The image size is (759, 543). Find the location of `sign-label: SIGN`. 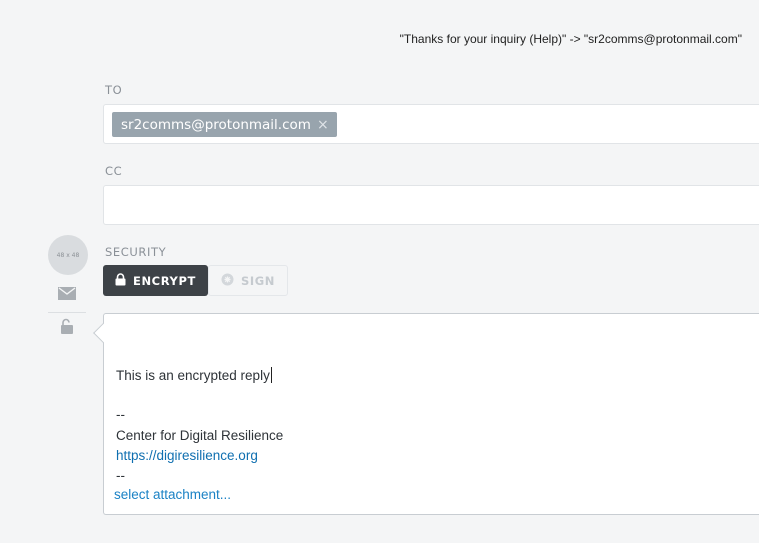

sign-label: SIGN is located at coordinates (258, 280).